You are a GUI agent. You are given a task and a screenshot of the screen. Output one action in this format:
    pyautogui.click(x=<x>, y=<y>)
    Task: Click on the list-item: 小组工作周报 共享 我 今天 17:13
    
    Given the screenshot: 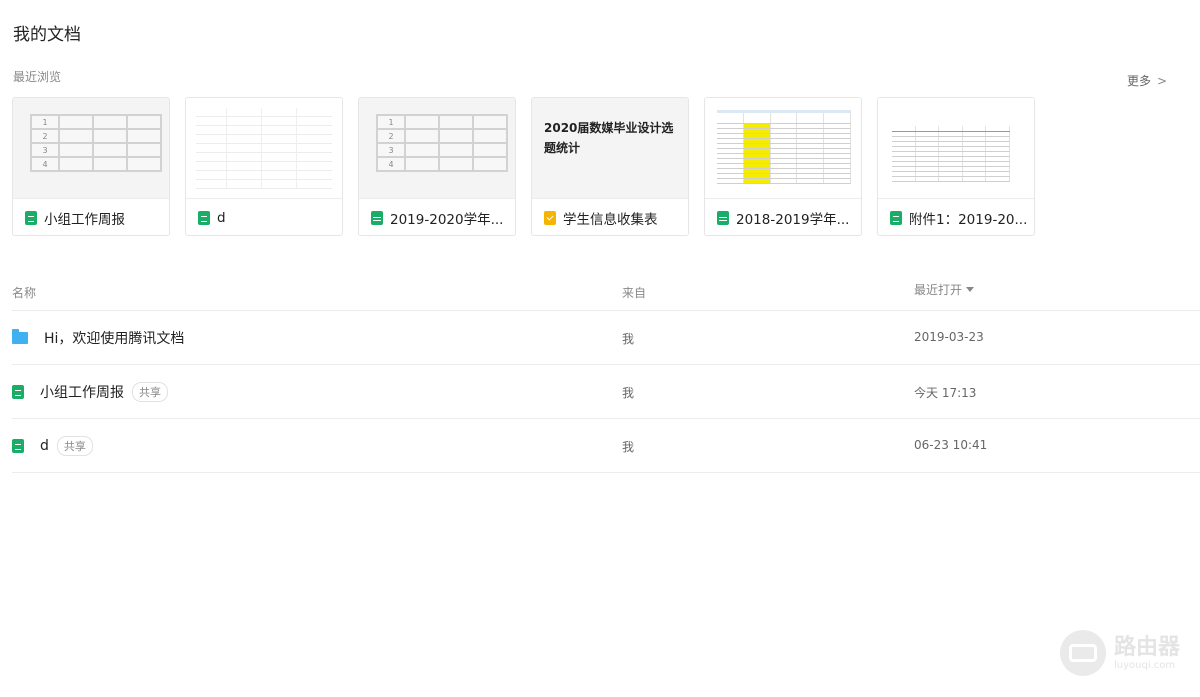 What is the action you would take?
    pyautogui.click(x=606, y=392)
    